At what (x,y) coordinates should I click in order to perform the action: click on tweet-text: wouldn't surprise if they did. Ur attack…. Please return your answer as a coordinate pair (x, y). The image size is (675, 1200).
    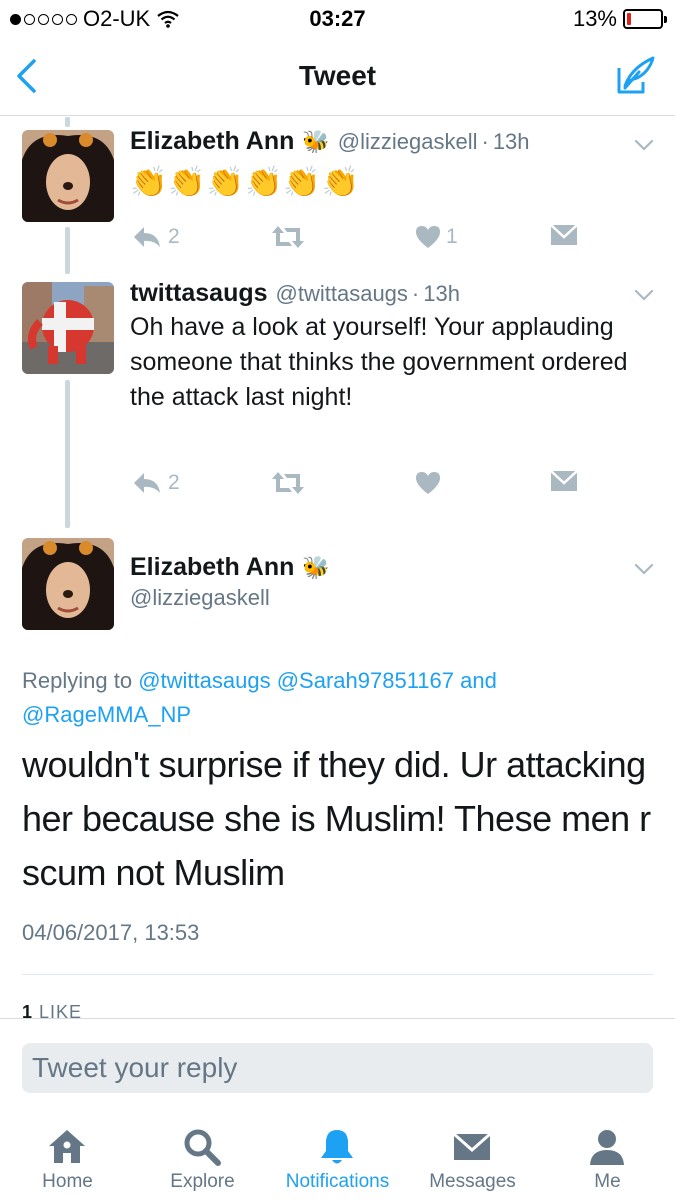
    Looking at the image, I should click on (336, 818).